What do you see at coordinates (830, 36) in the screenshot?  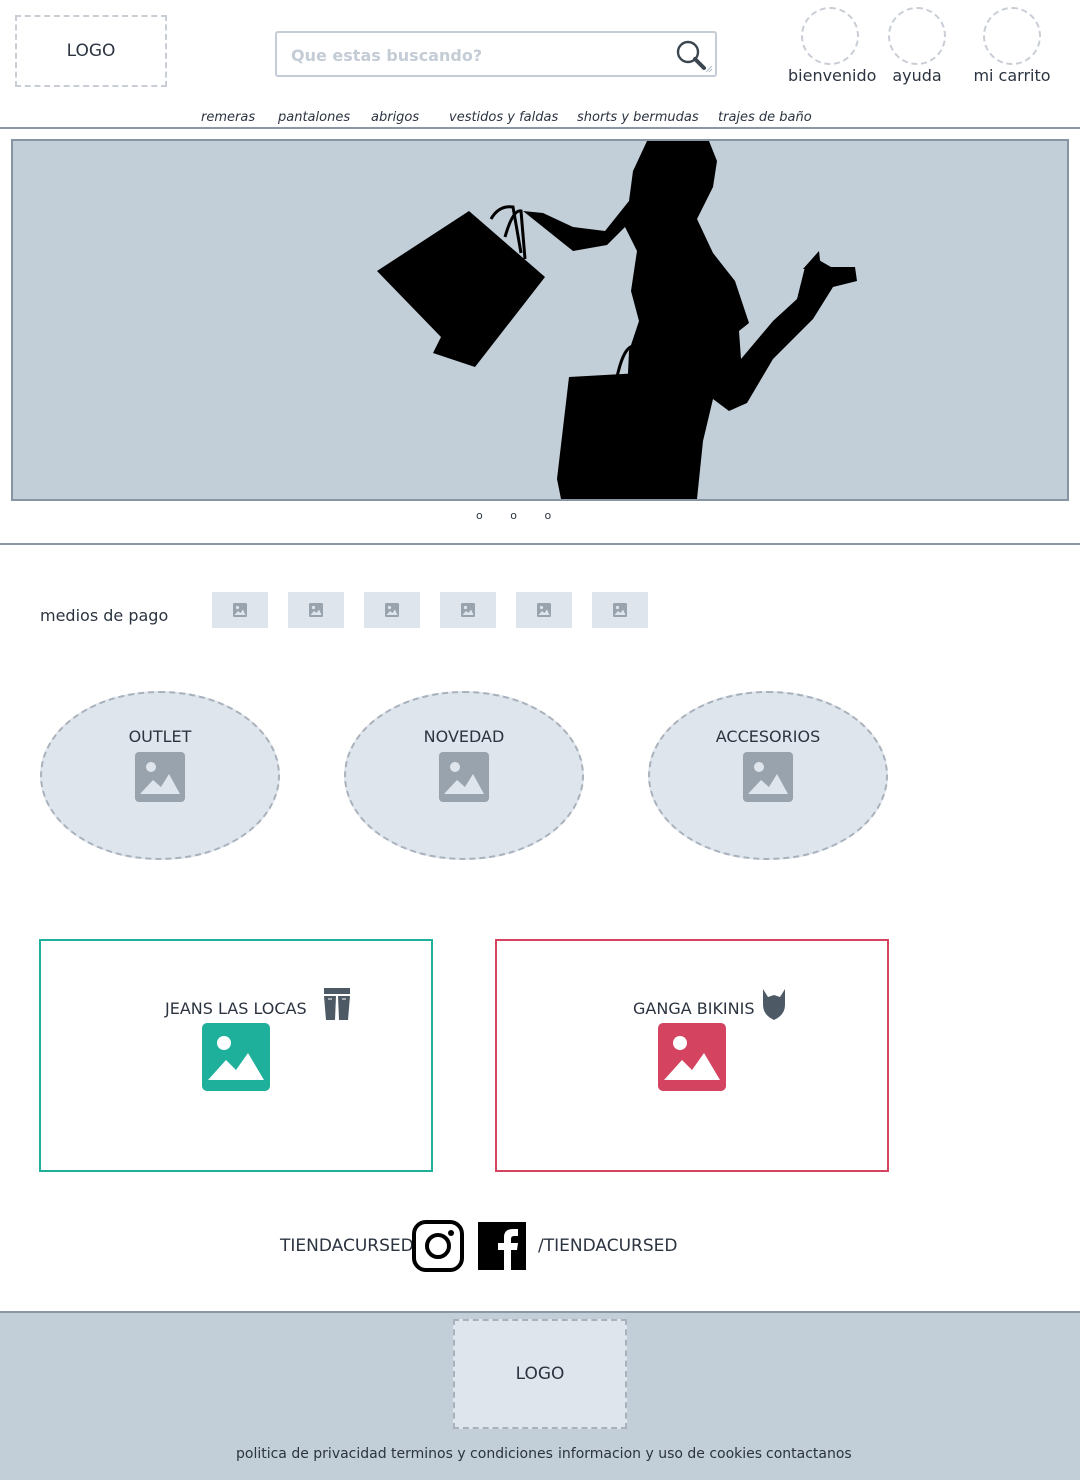 I see `user-avatar-icon` at bounding box center [830, 36].